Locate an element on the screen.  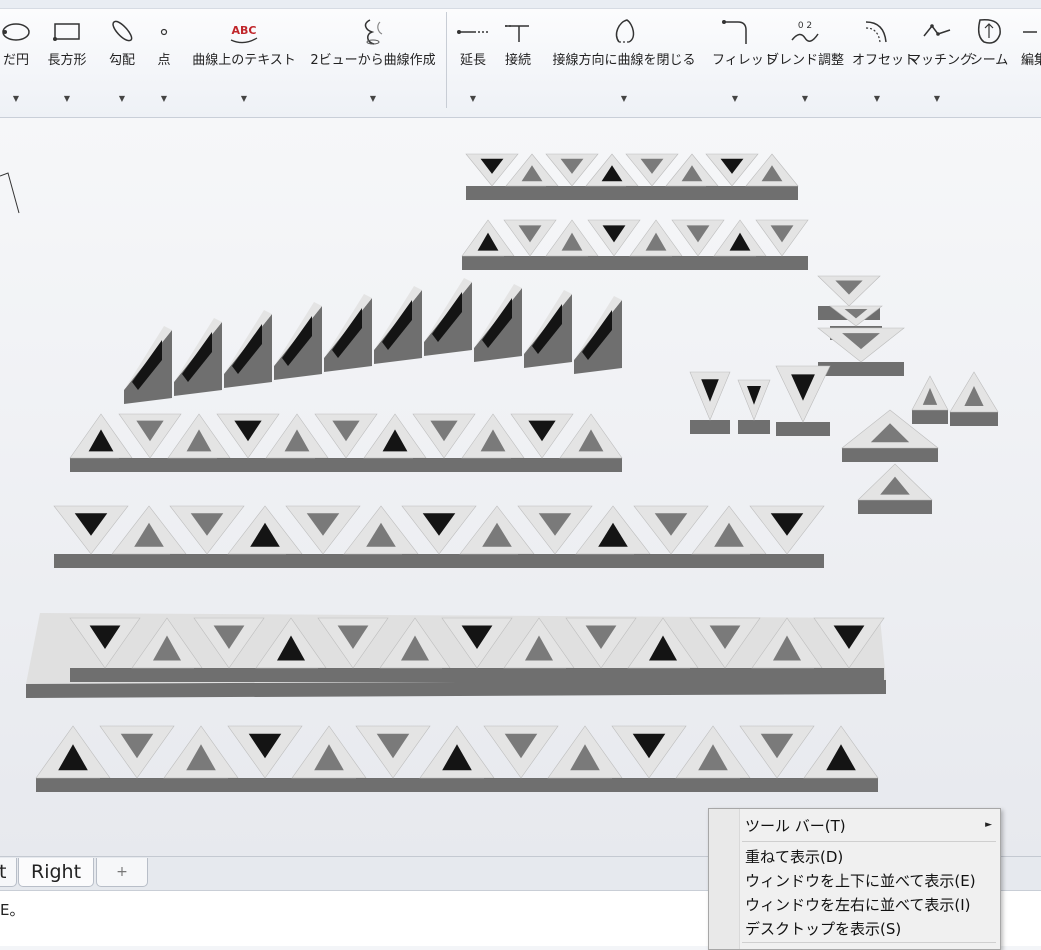
edit-tool-button: 編集 is located at coordinates (1027, 62).